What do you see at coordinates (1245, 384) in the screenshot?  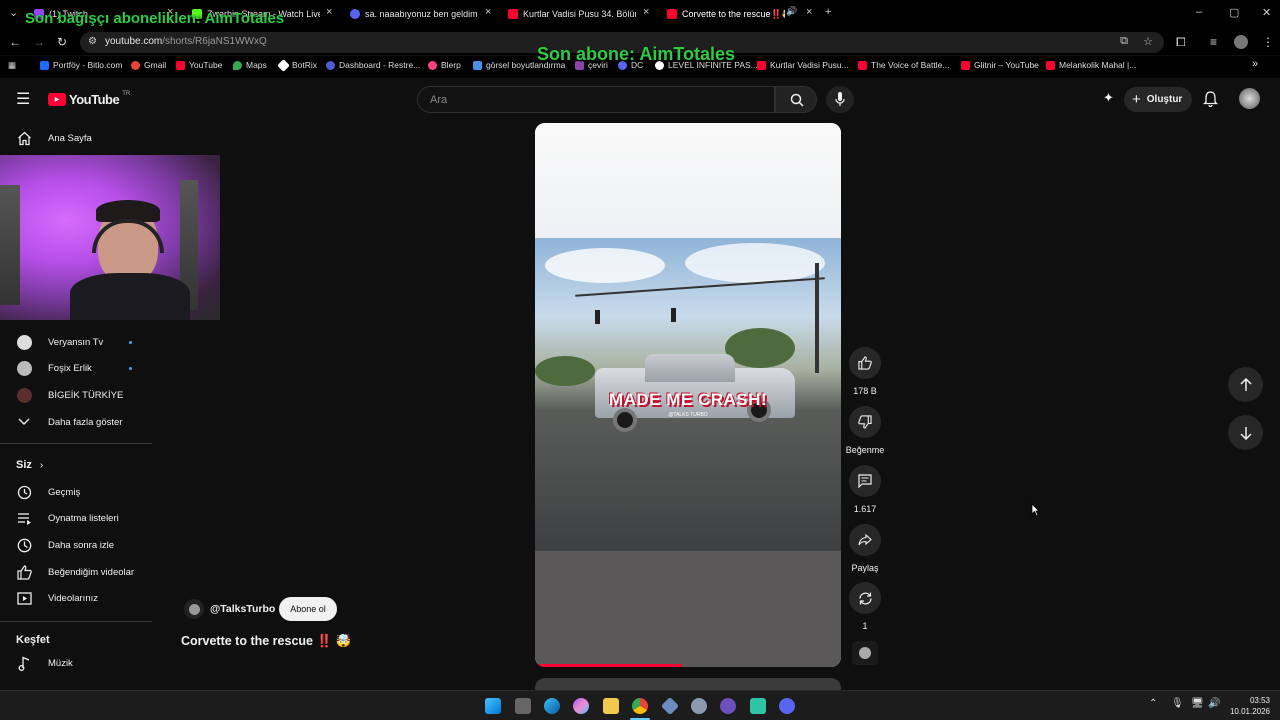 I see `previous-short-button` at bounding box center [1245, 384].